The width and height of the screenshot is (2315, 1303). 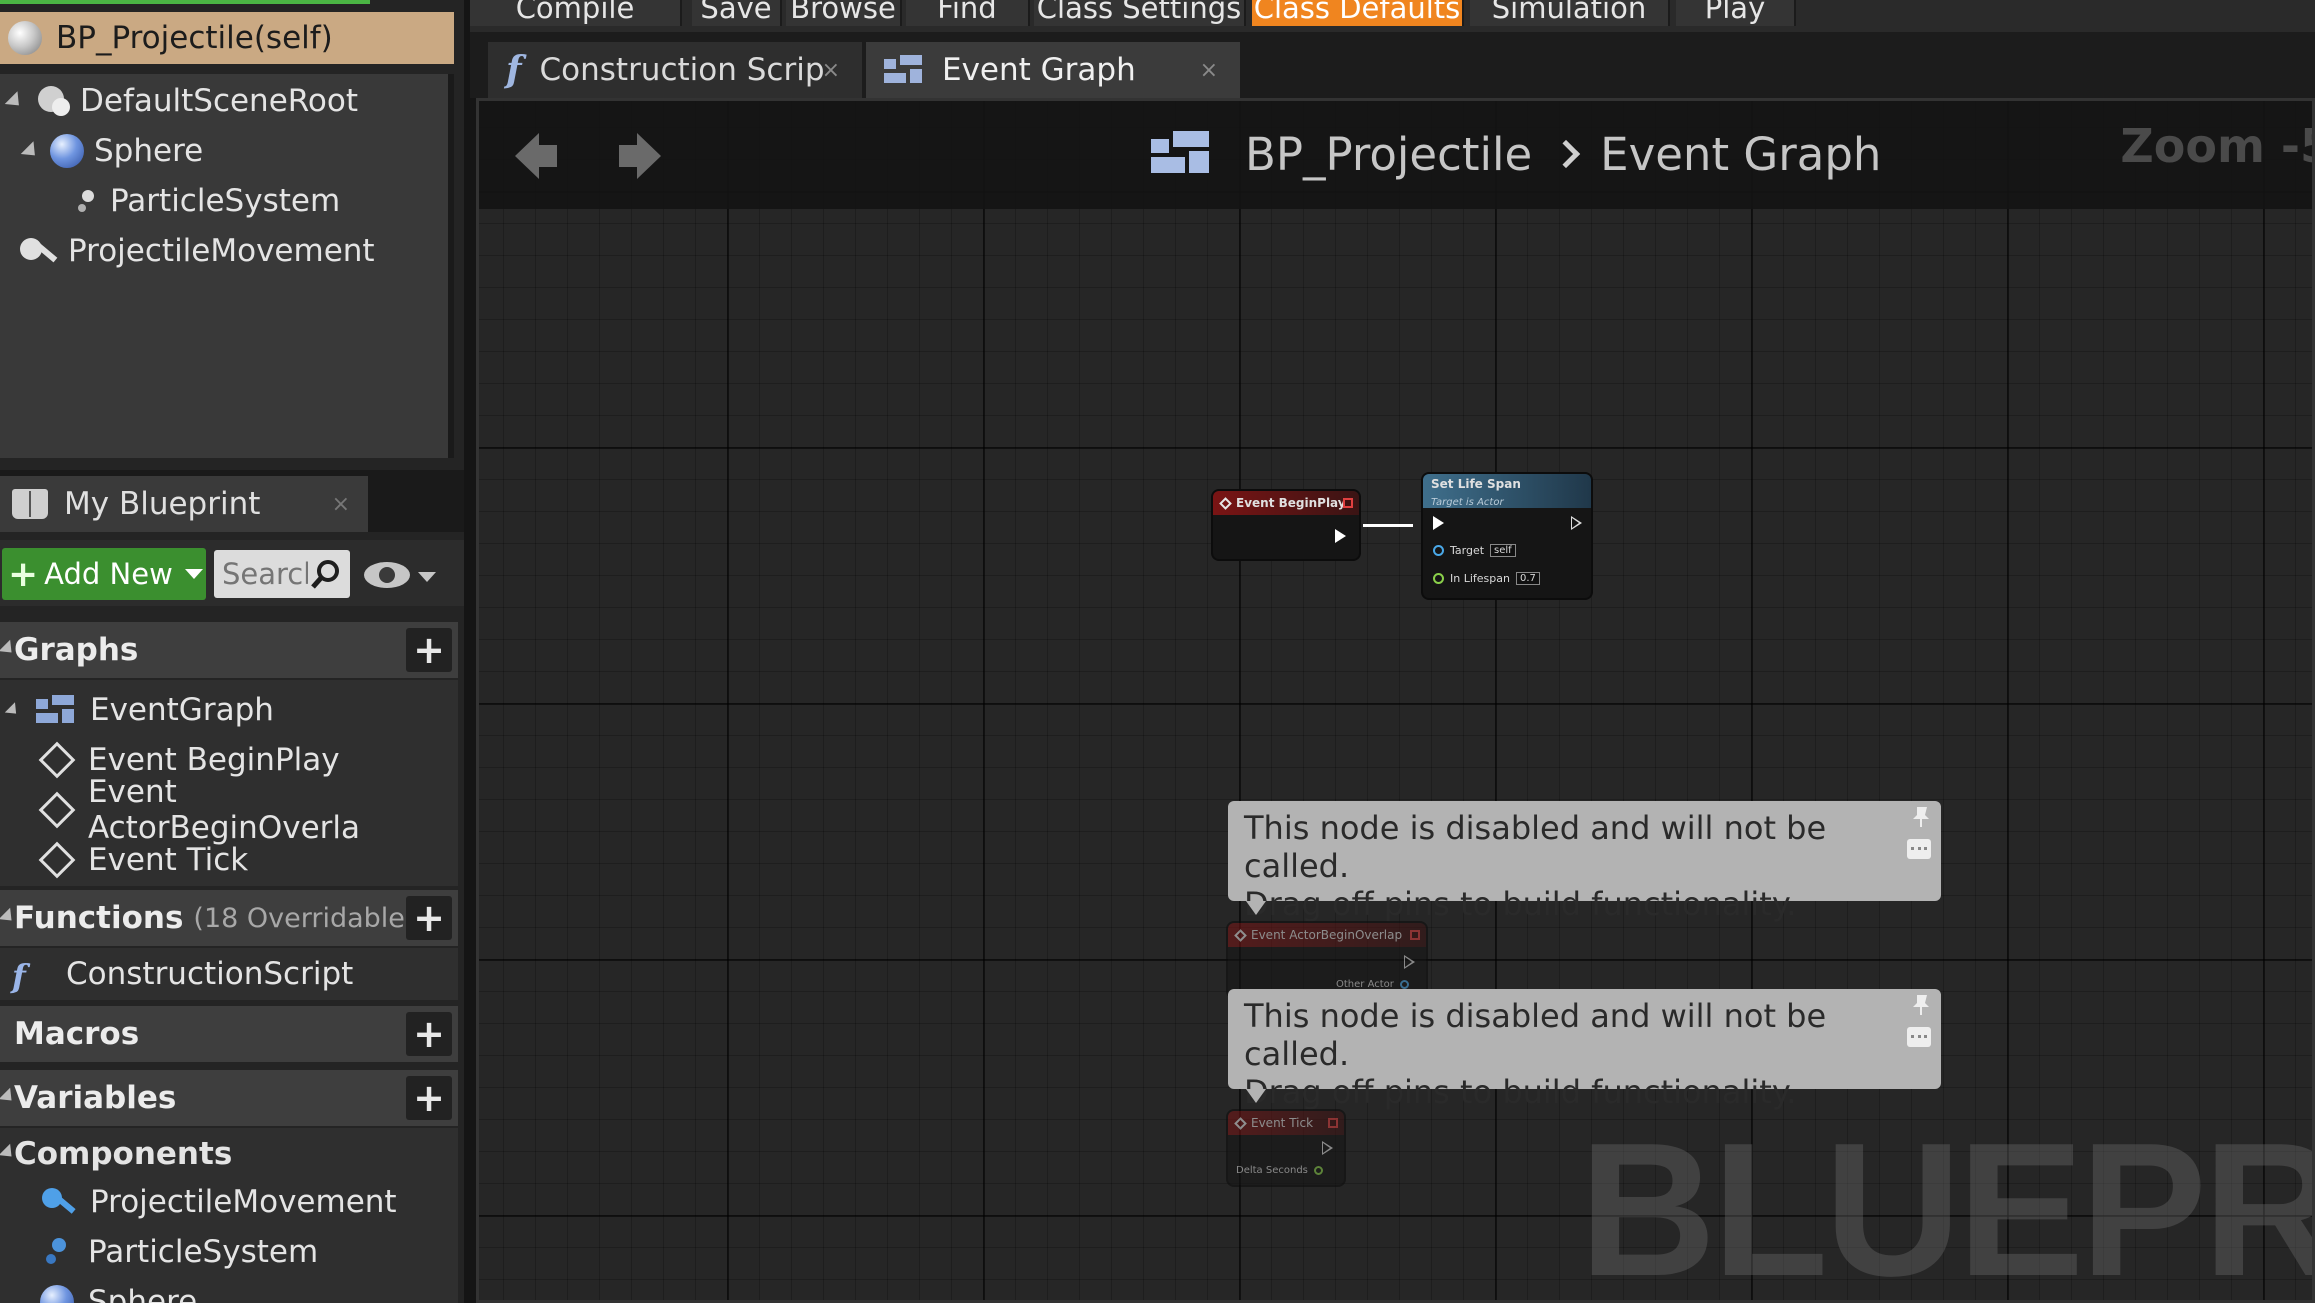 I want to click on tree-item-label: Sphere, so click(x=149, y=151).